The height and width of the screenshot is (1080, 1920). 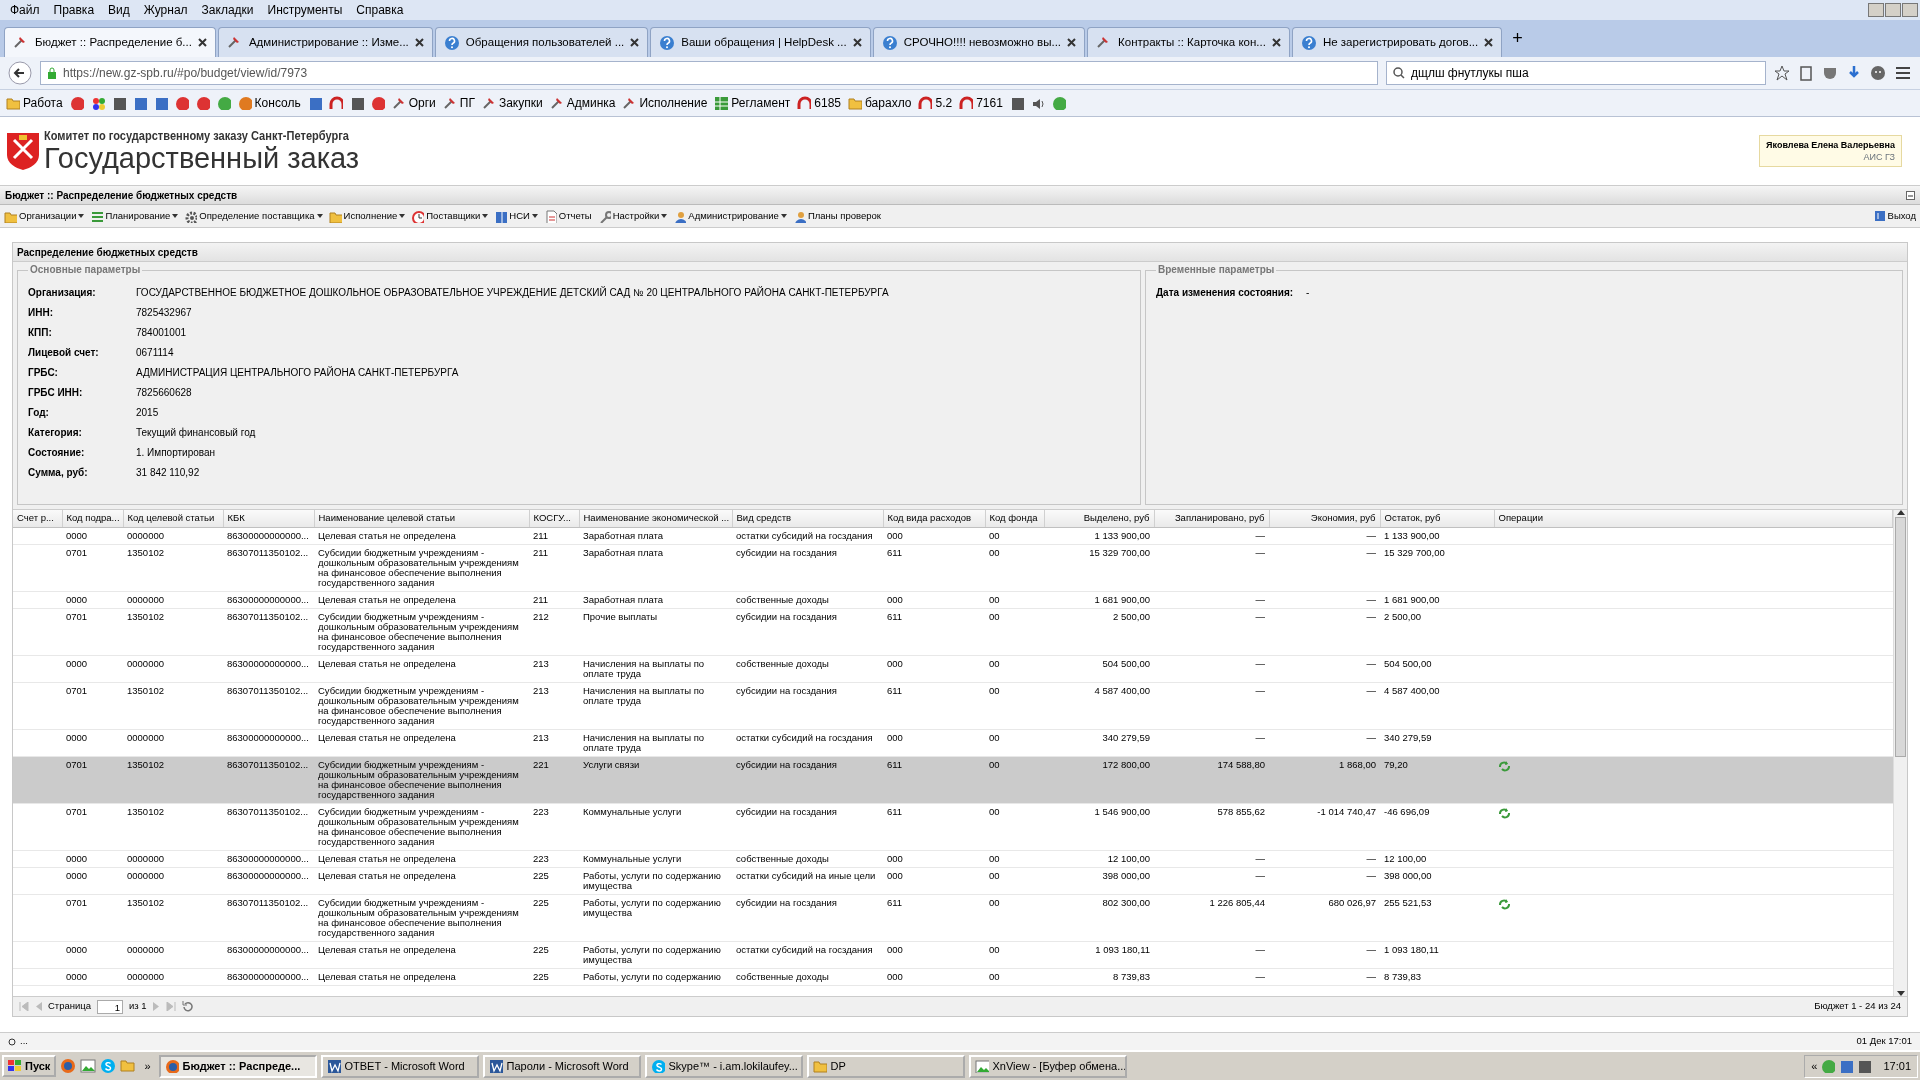 I want to click on column-header: Выделено, руб, so click(x=1099, y=518).